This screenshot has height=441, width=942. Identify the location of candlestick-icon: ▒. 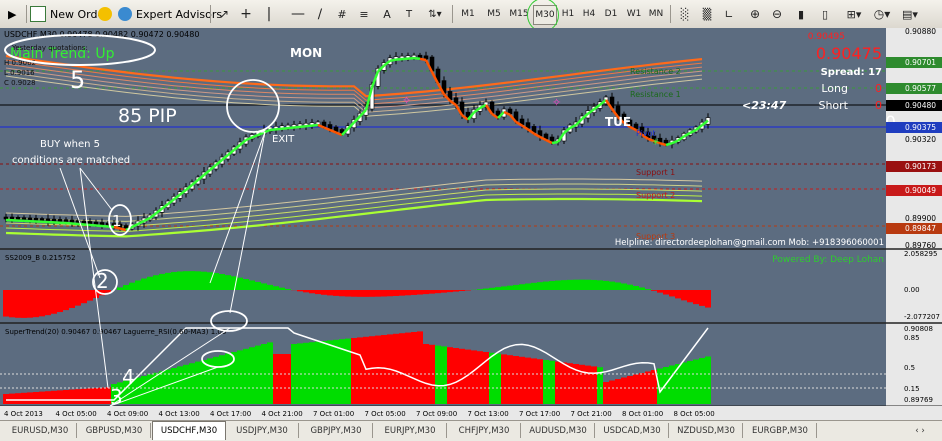
(707, 14).